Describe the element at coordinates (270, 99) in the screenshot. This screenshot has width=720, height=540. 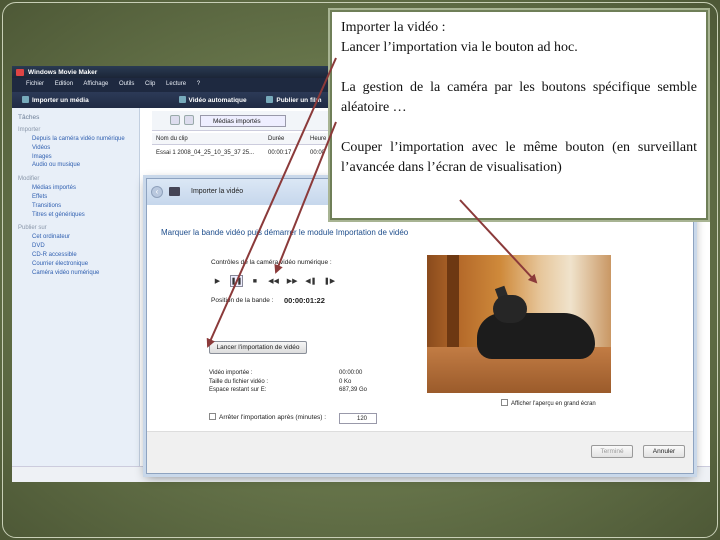
I see `publish-icon` at that location.